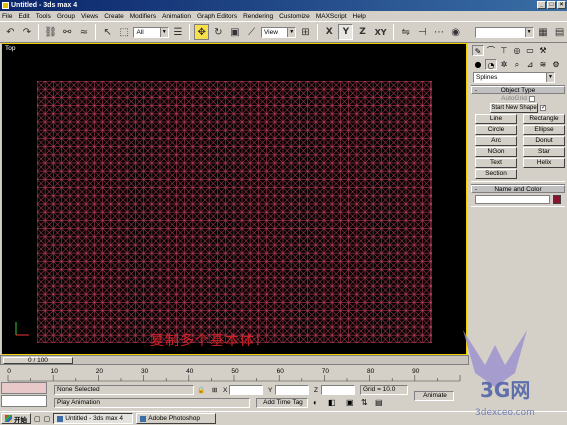 The width and height of the screenshot is (567, 425). What do you see at coordinates (201, 390) in the screenshot?
I see `lock-selection-icon: 🔒` at bounding box center [201, 390].